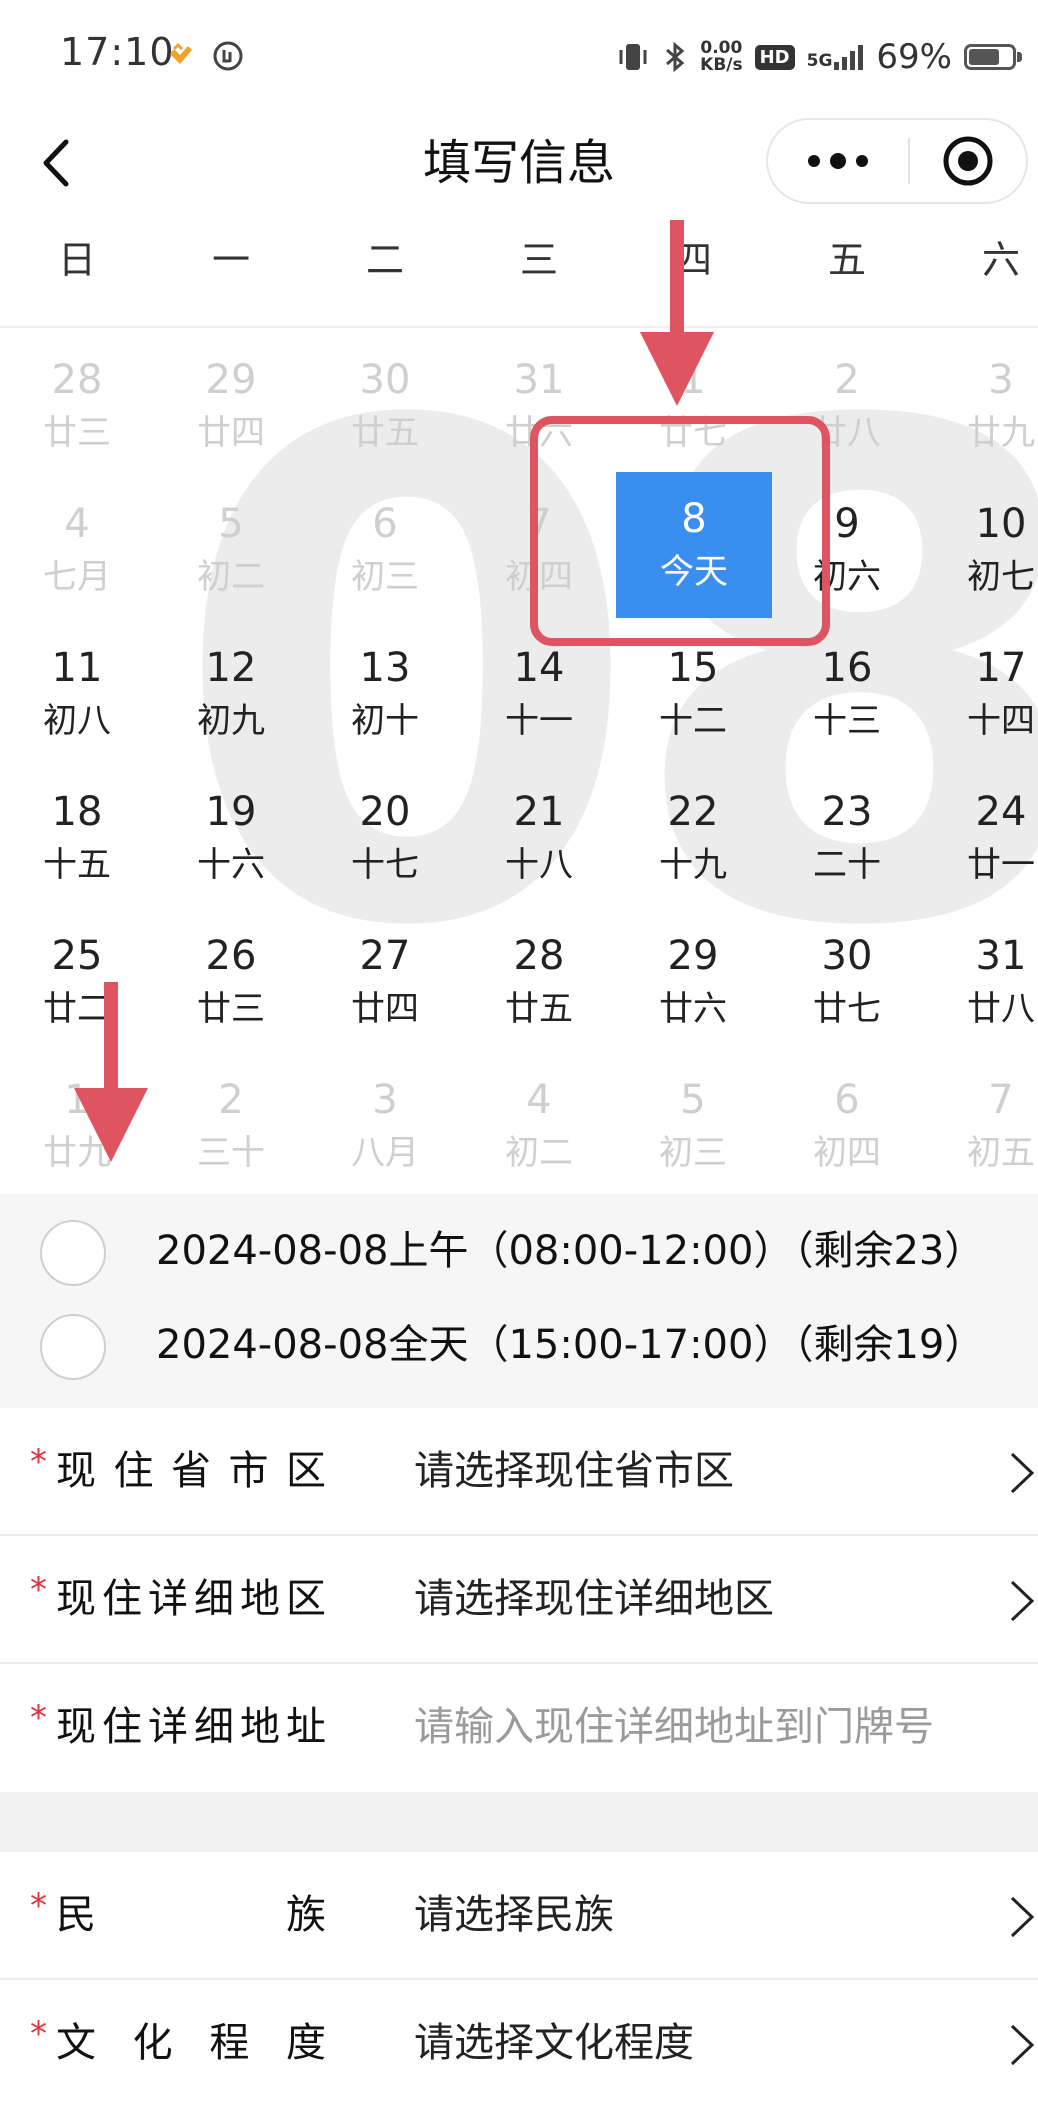  What do you see at coordinates (1001, 1153) in the screenshot?
I see `day-lunar: 初五` at bounding box center [1001, 1153].